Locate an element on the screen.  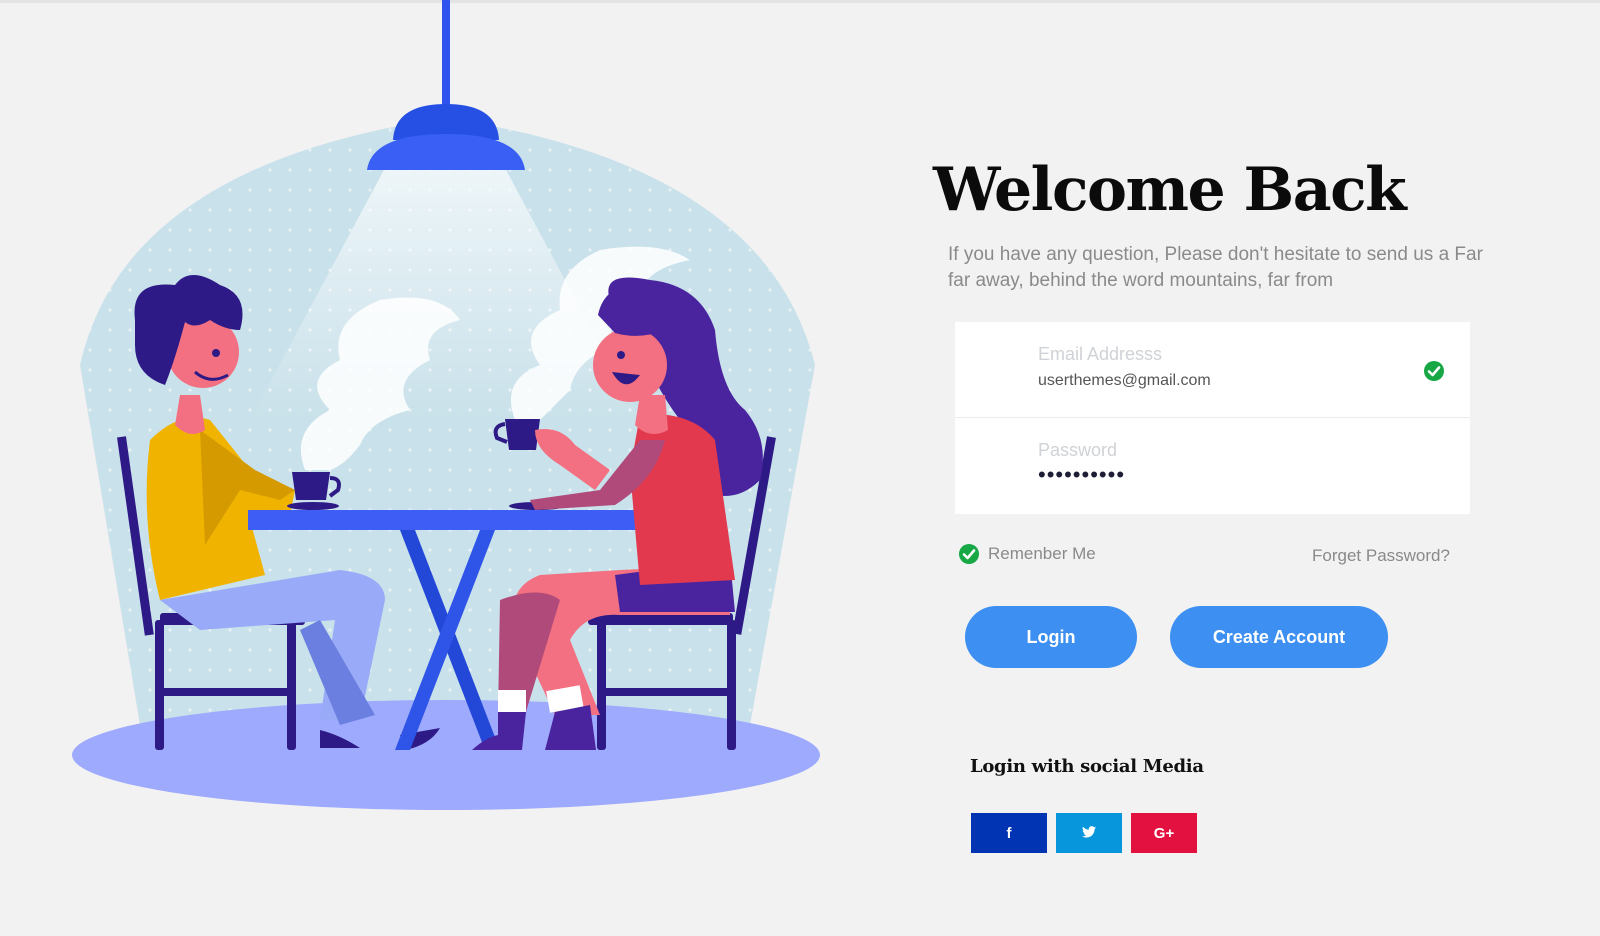
remember-me-checkbox: Remenber Me is located at coordinates (1027, 554).